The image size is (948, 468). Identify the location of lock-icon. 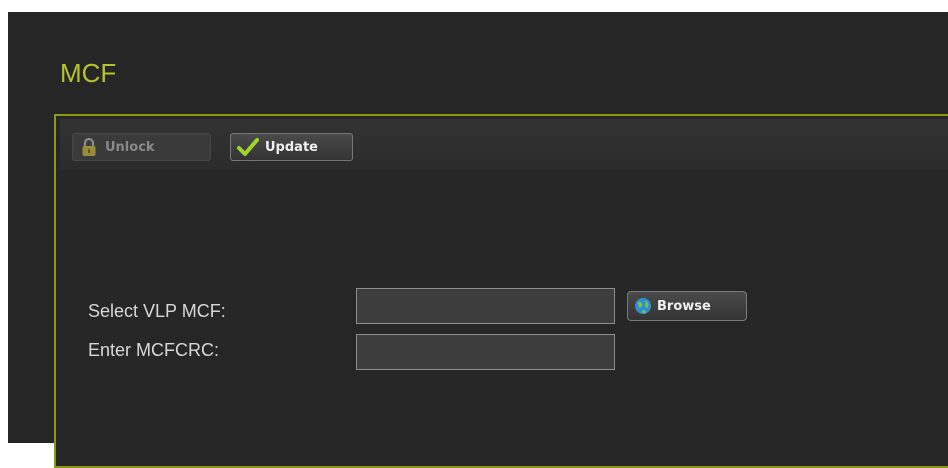
(89, 147).